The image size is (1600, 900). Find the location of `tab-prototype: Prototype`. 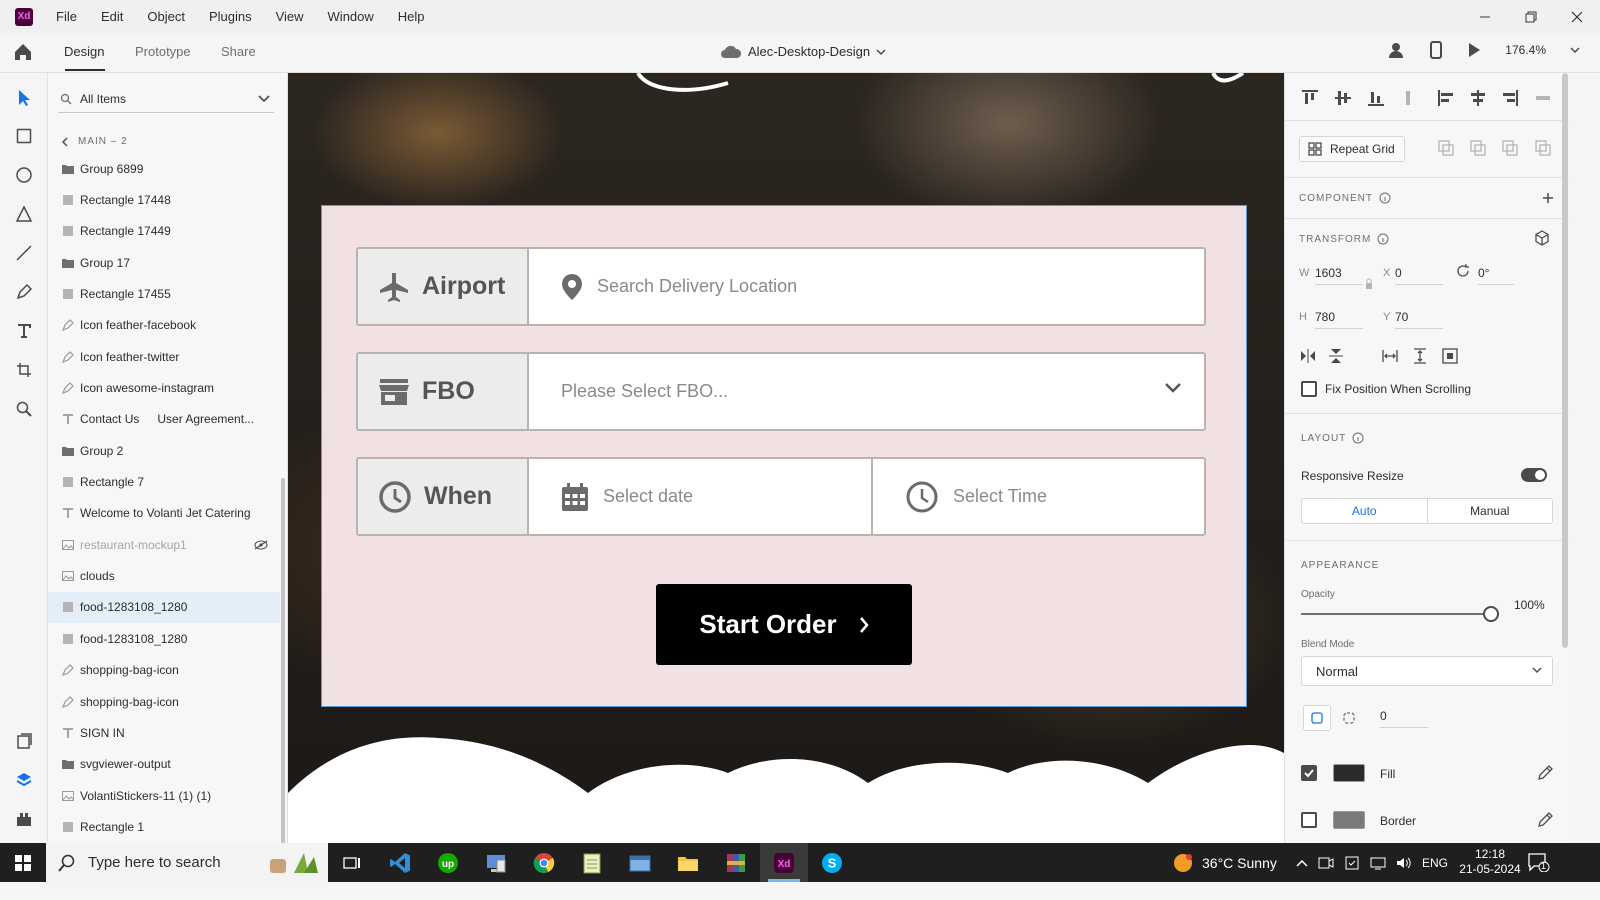

tab-prototype: Prototype is located at coordinates (163, 51).